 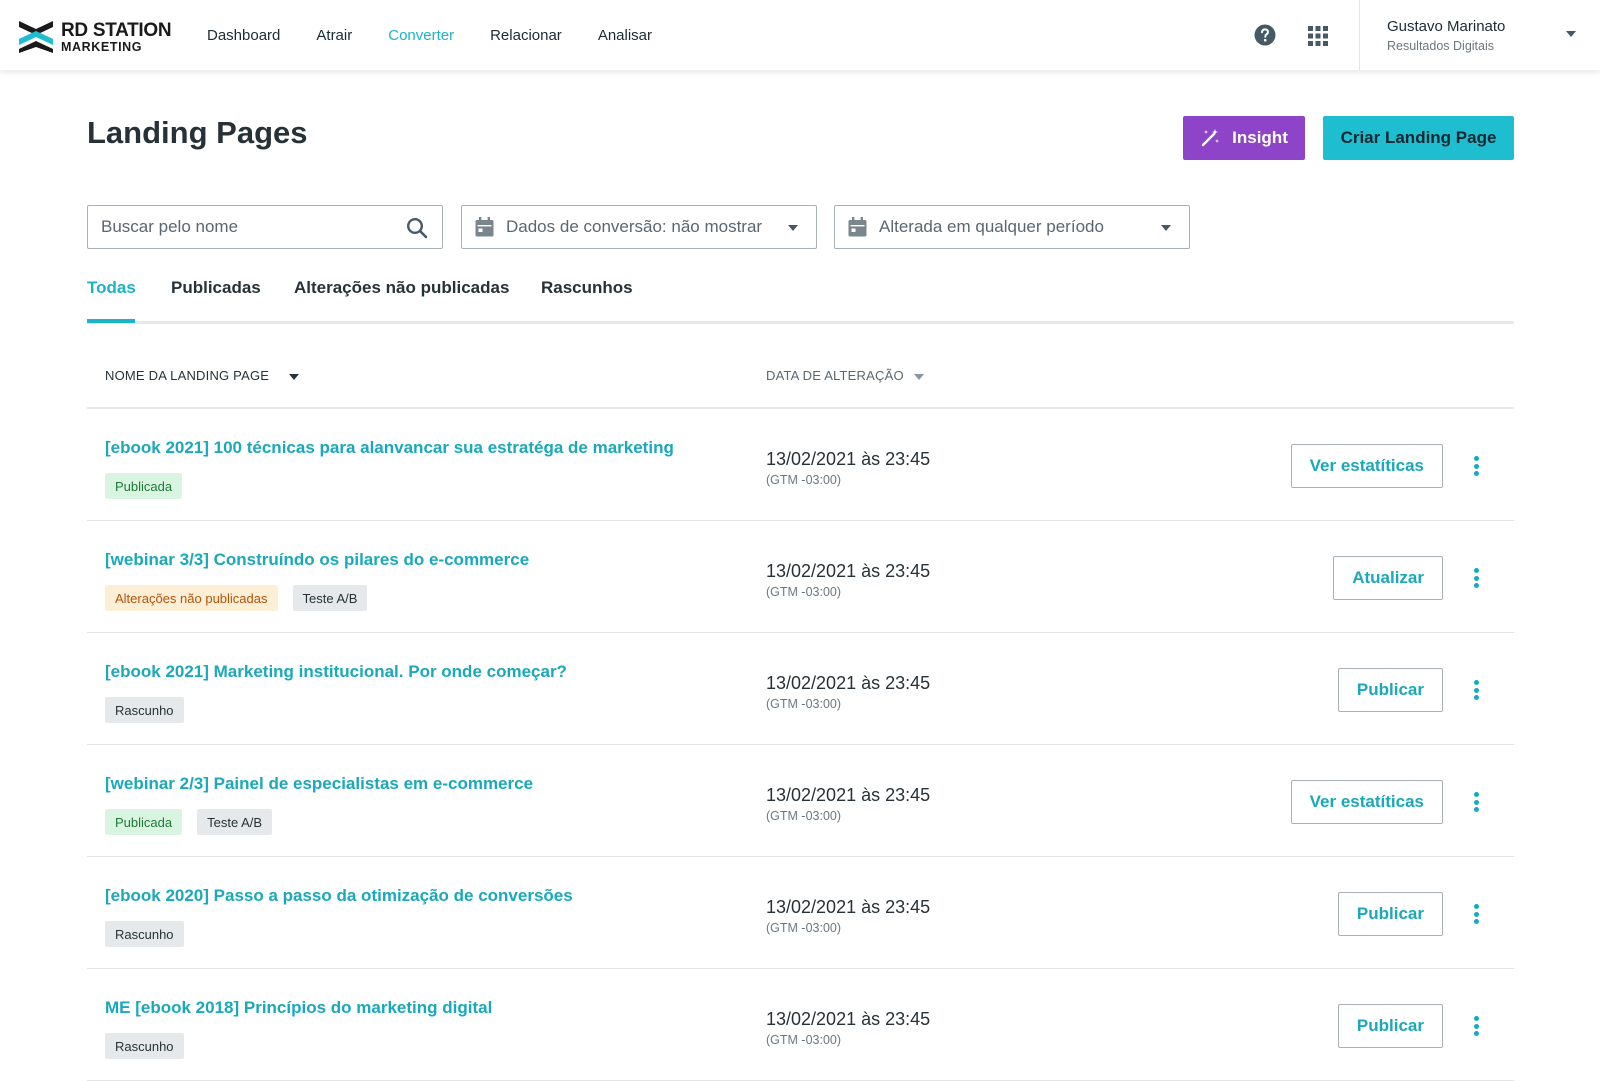 I want to click on rd-station-logo: RD STATION MARKETING, so click(x=97, y=37).